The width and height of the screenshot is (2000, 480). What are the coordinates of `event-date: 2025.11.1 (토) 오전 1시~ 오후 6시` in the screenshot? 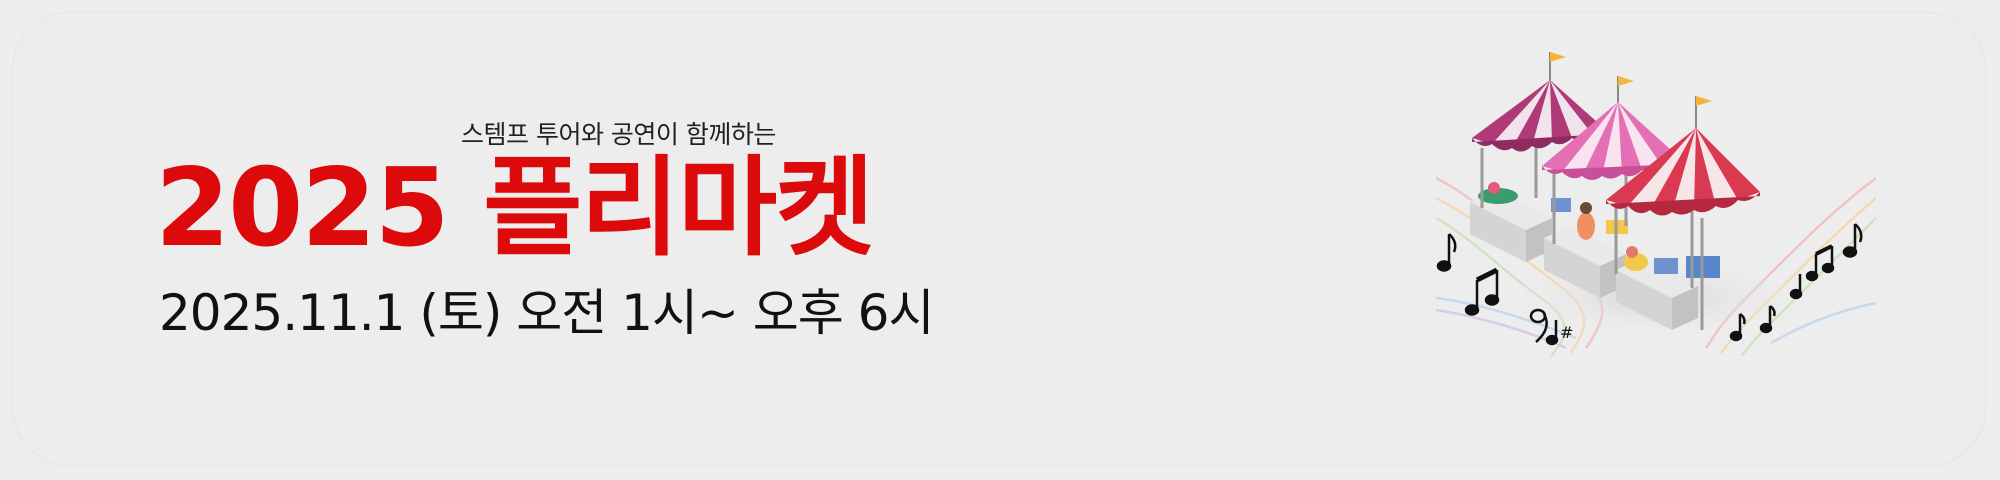 It's located at (546, 313).